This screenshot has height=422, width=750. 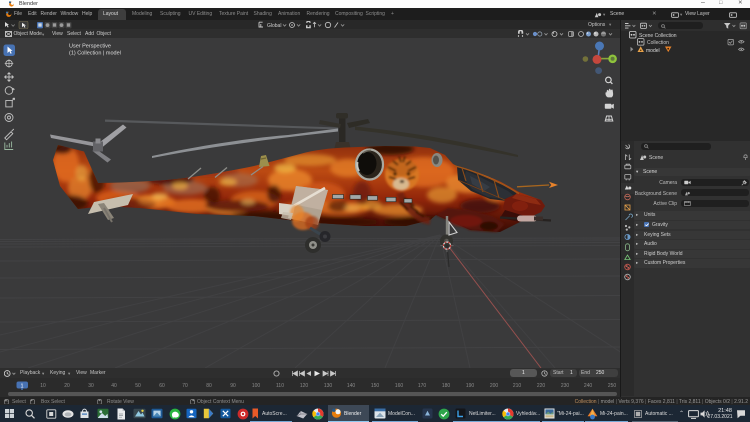 What do you see at coordinates (470, 386) in the screenshot?
I see `svg-text: 190` at bounding box center [470, 386].